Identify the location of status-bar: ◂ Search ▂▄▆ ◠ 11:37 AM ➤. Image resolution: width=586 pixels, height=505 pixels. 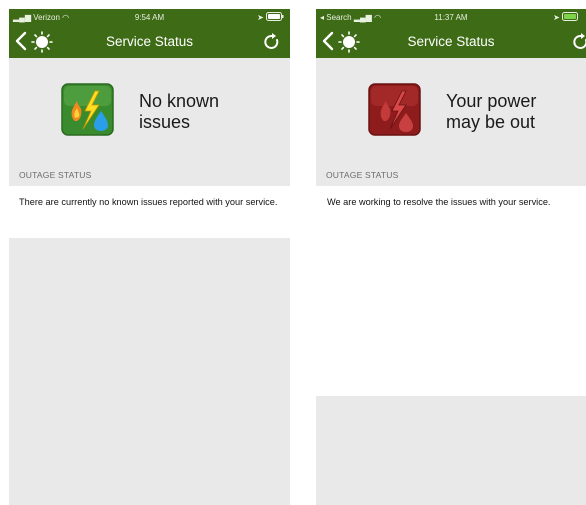
(451, 17).